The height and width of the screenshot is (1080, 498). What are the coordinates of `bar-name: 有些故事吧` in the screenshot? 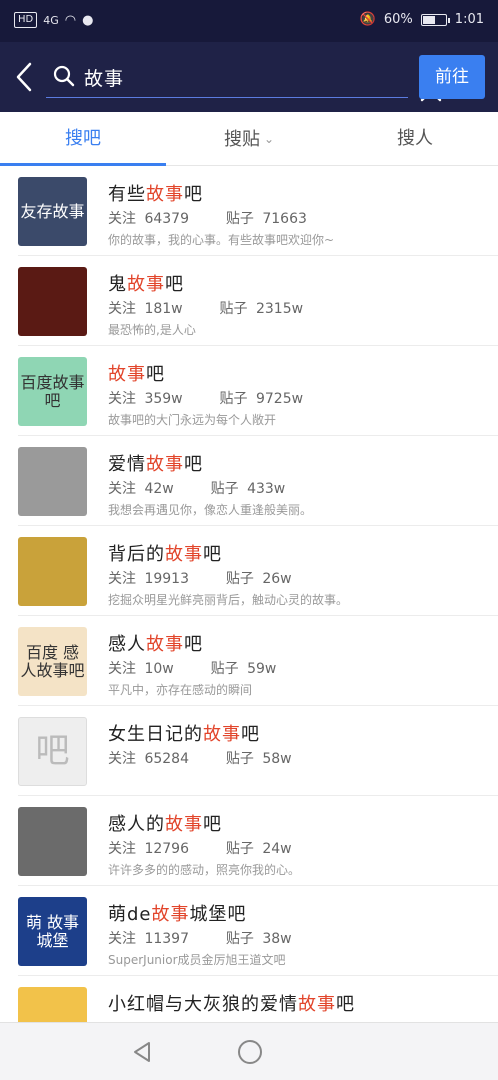 It's located at (155, 193).